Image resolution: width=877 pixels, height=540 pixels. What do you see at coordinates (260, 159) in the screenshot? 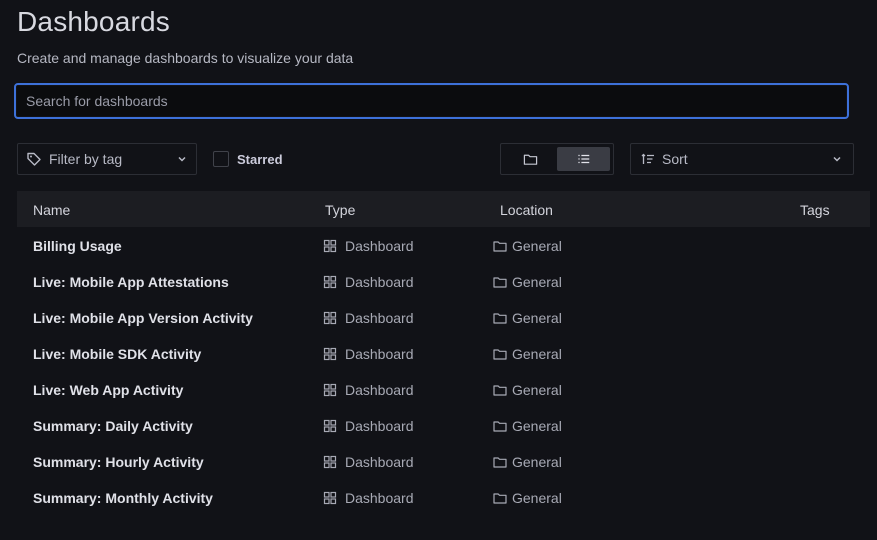
I see `starred-label: Starred` at bounding box center [260, 159].